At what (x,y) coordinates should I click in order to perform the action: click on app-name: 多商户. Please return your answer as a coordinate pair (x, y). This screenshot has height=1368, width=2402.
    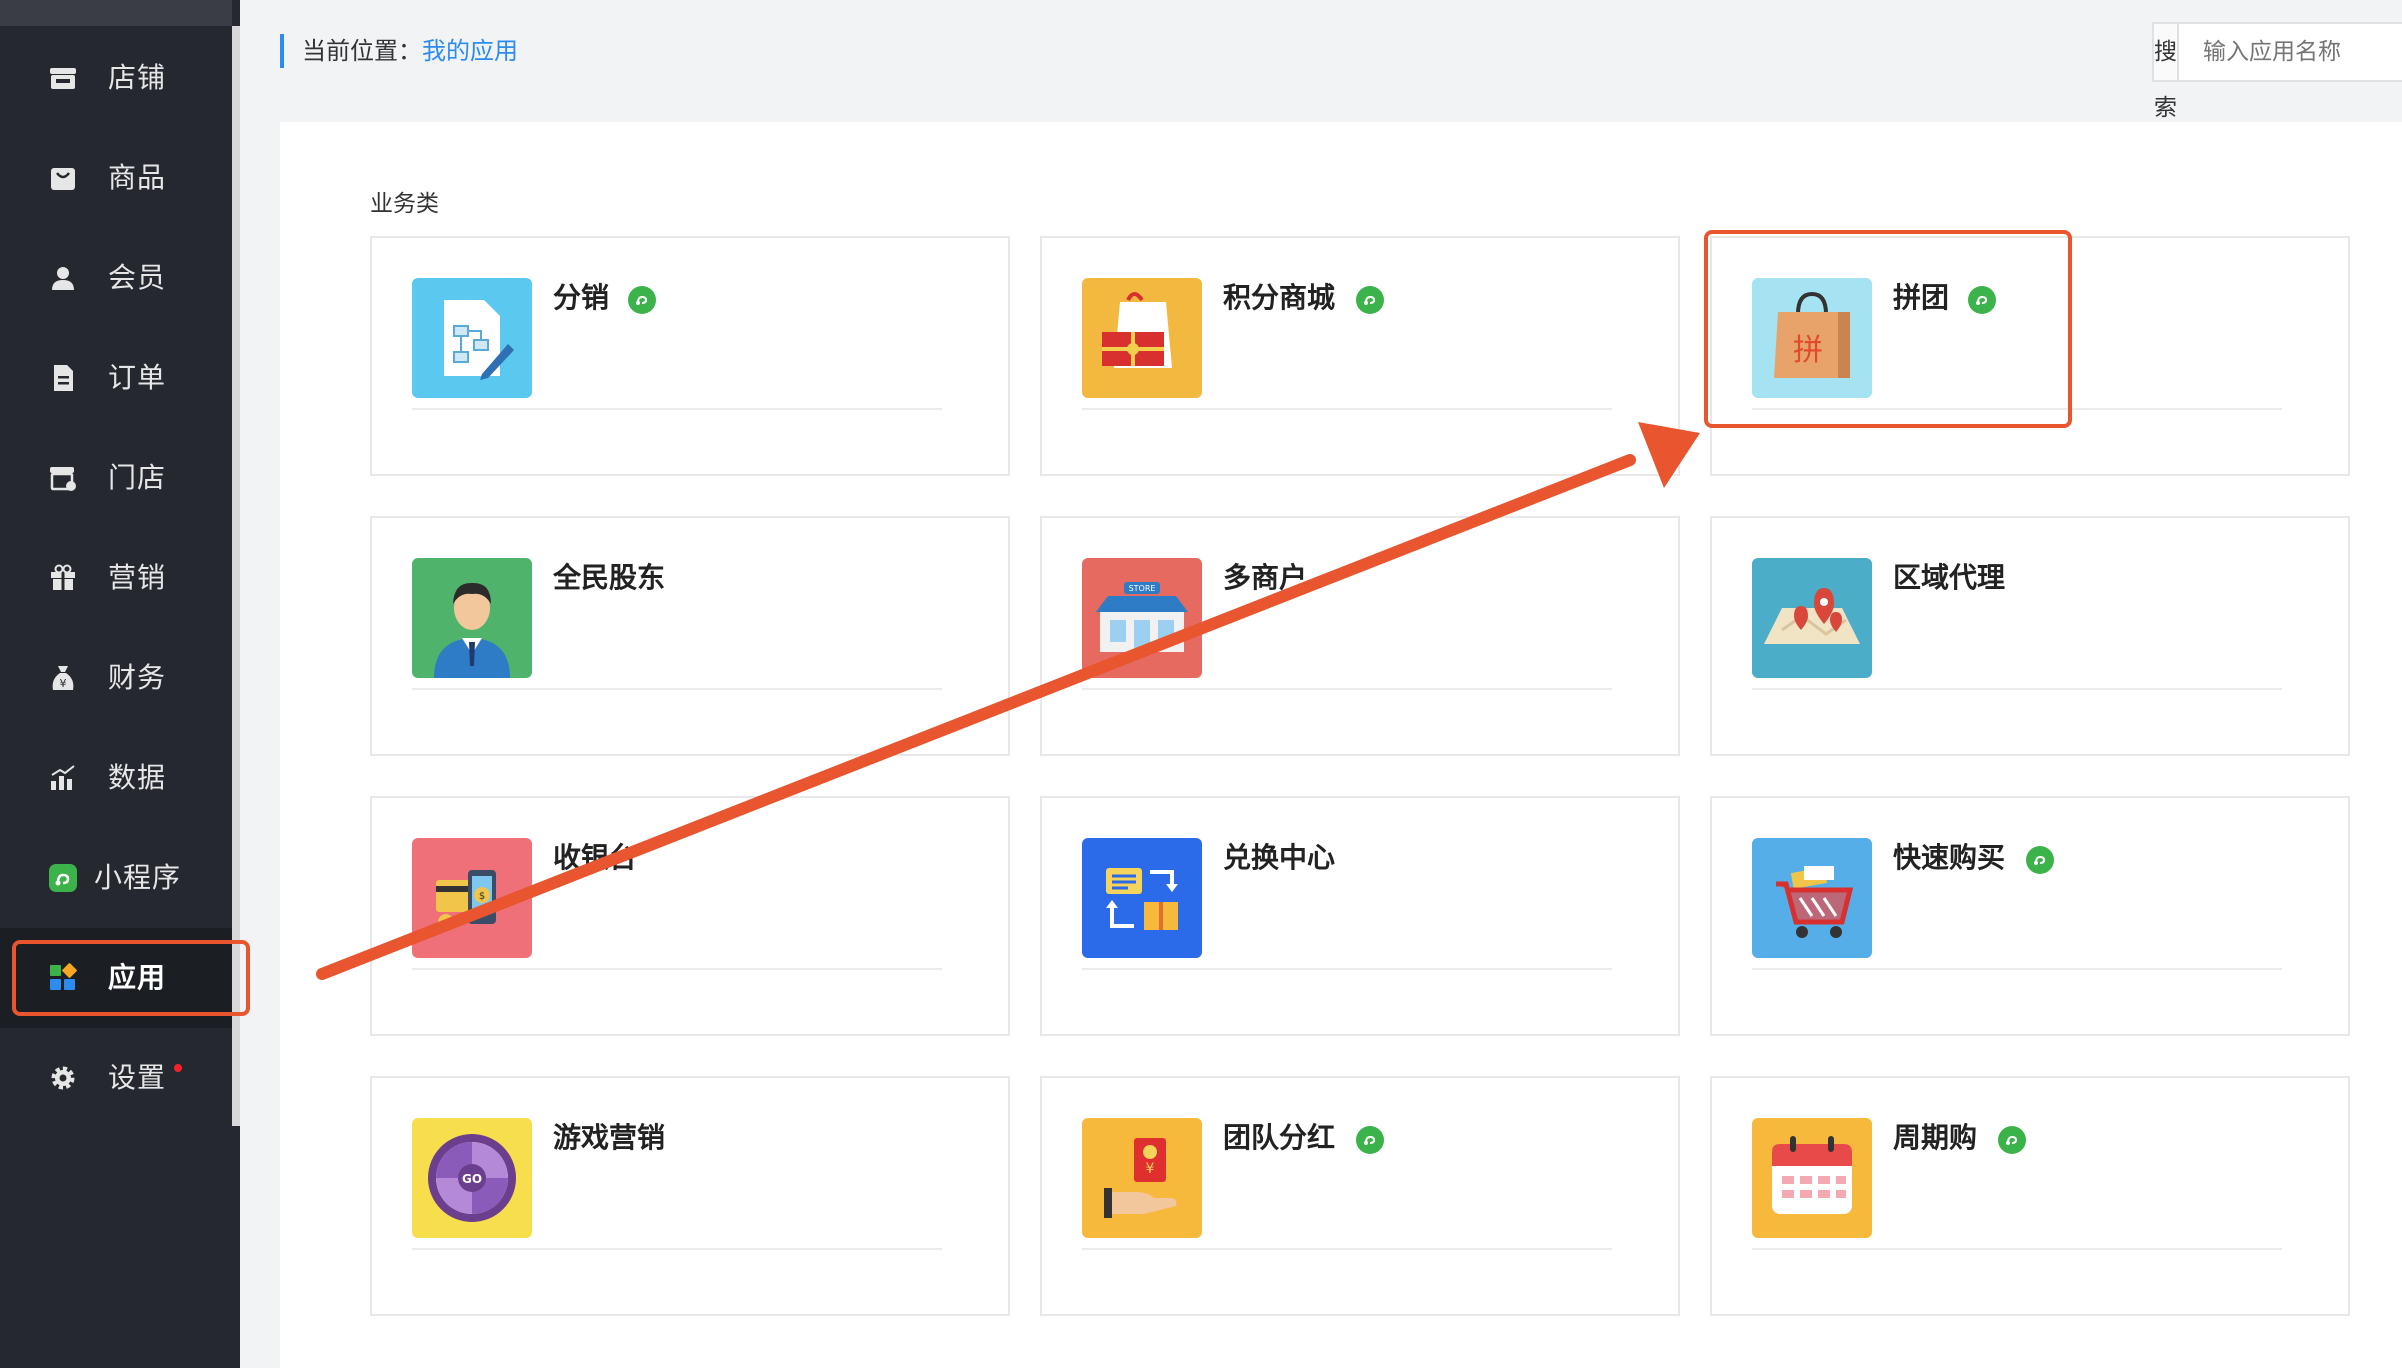
    Looking at the image, I should click on (1265, 577).